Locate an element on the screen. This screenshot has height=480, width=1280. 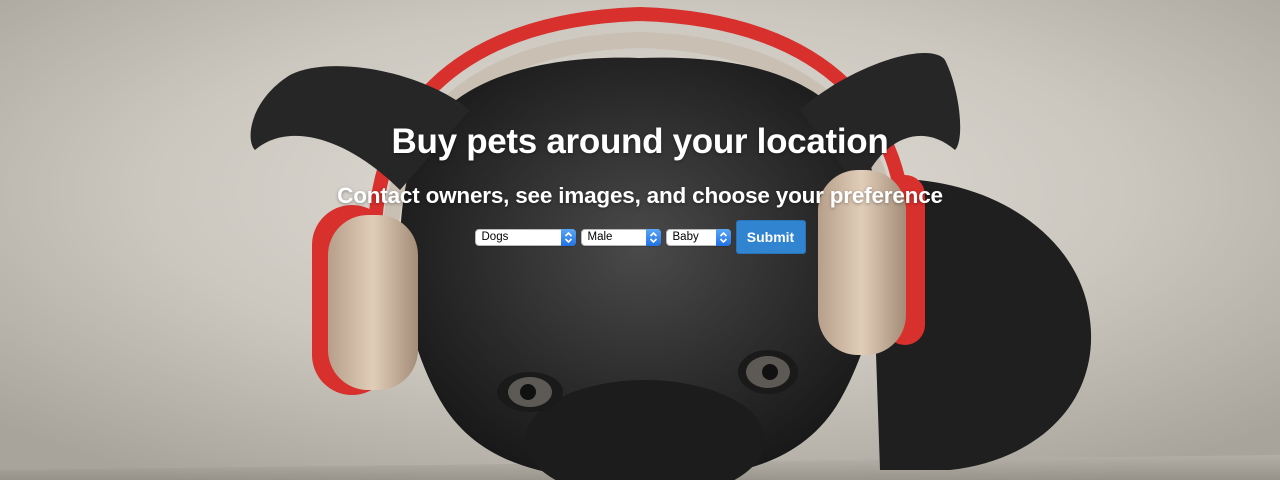
age-select-value: Baby is located at coordinates (685, 237).